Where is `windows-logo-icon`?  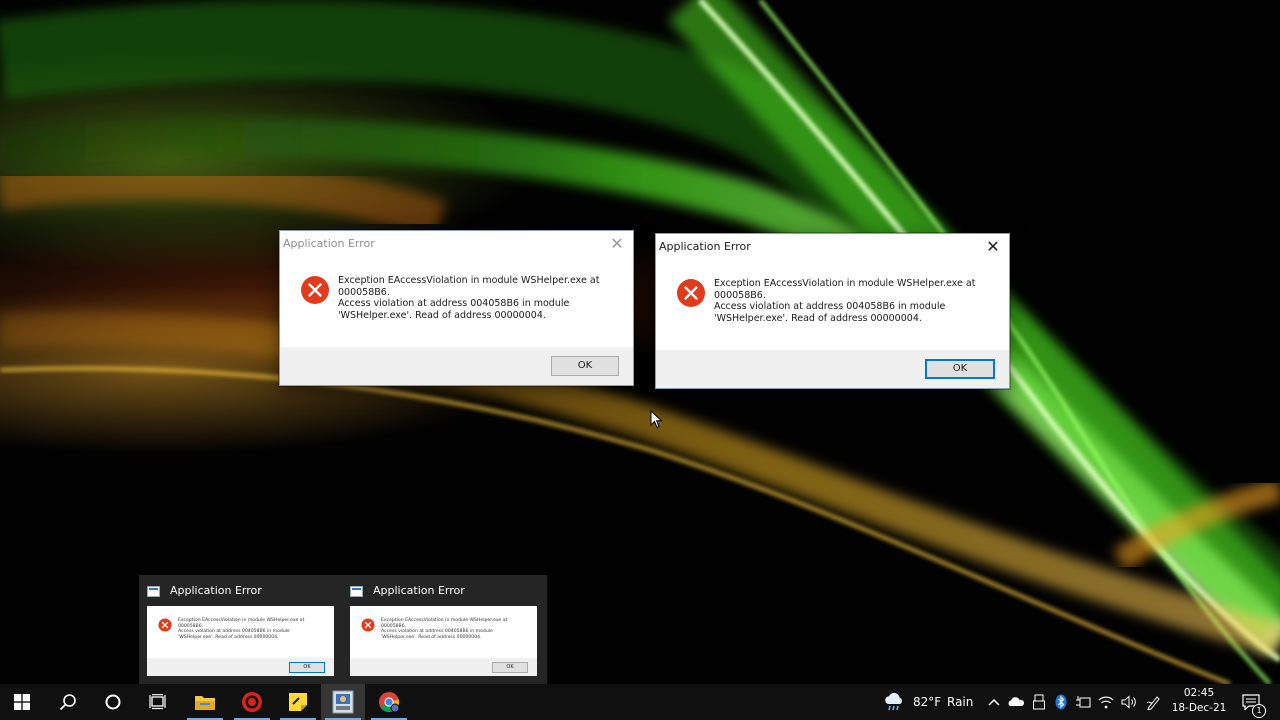
windows-logo-icon is located at coordinates (22, 702).